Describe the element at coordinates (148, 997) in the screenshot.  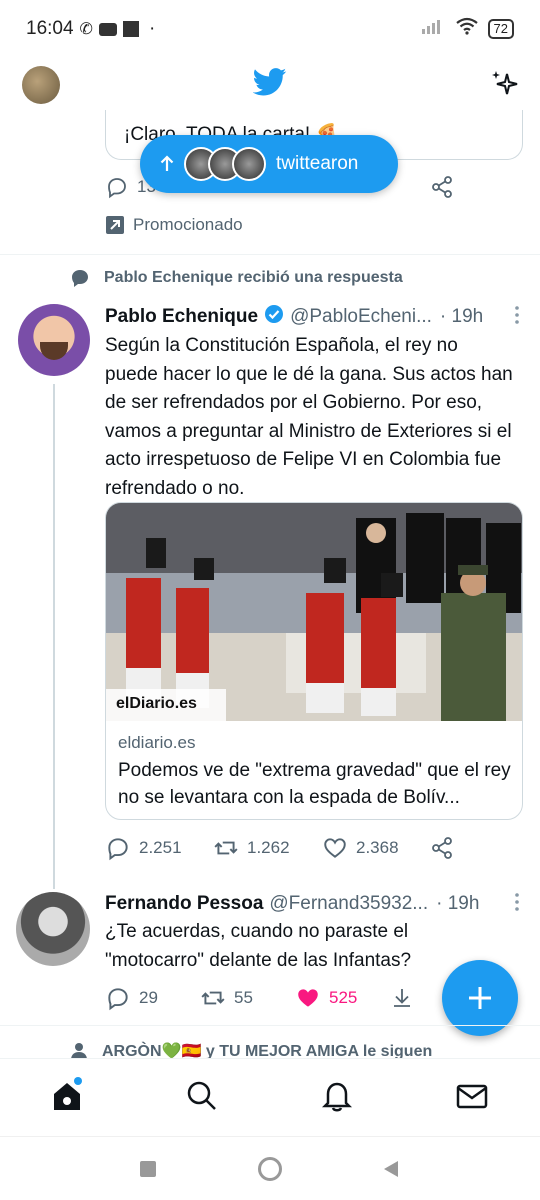
I see `reply-count: 29` at that location.